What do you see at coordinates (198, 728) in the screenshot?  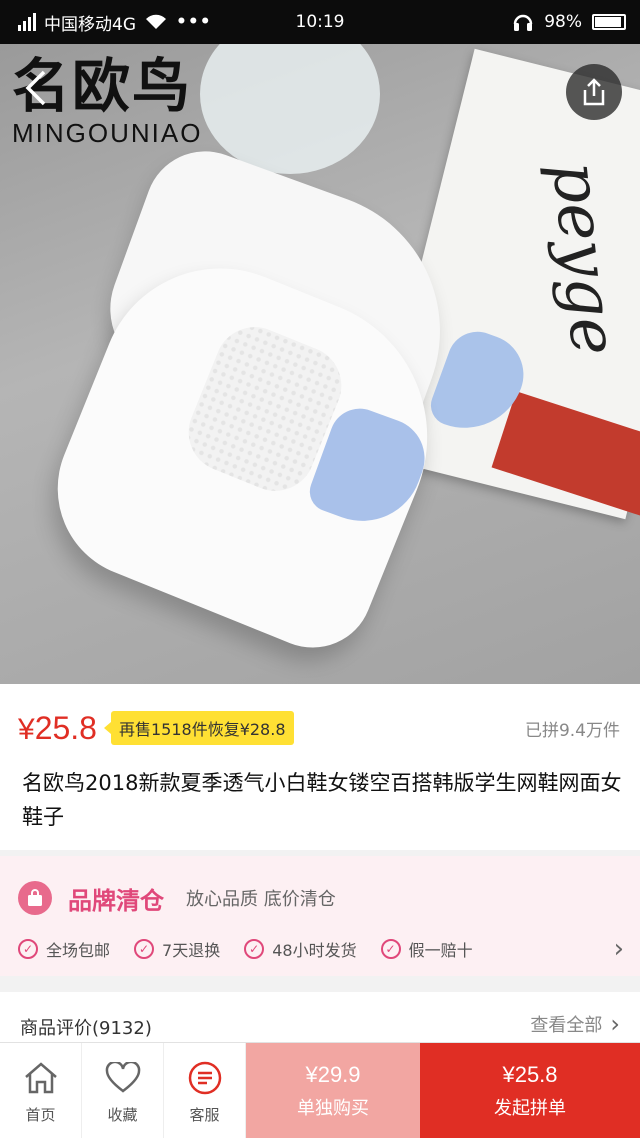 I see `promo-tag: 再售1518件恢复¥28.8` at bounding box center [198, 728].